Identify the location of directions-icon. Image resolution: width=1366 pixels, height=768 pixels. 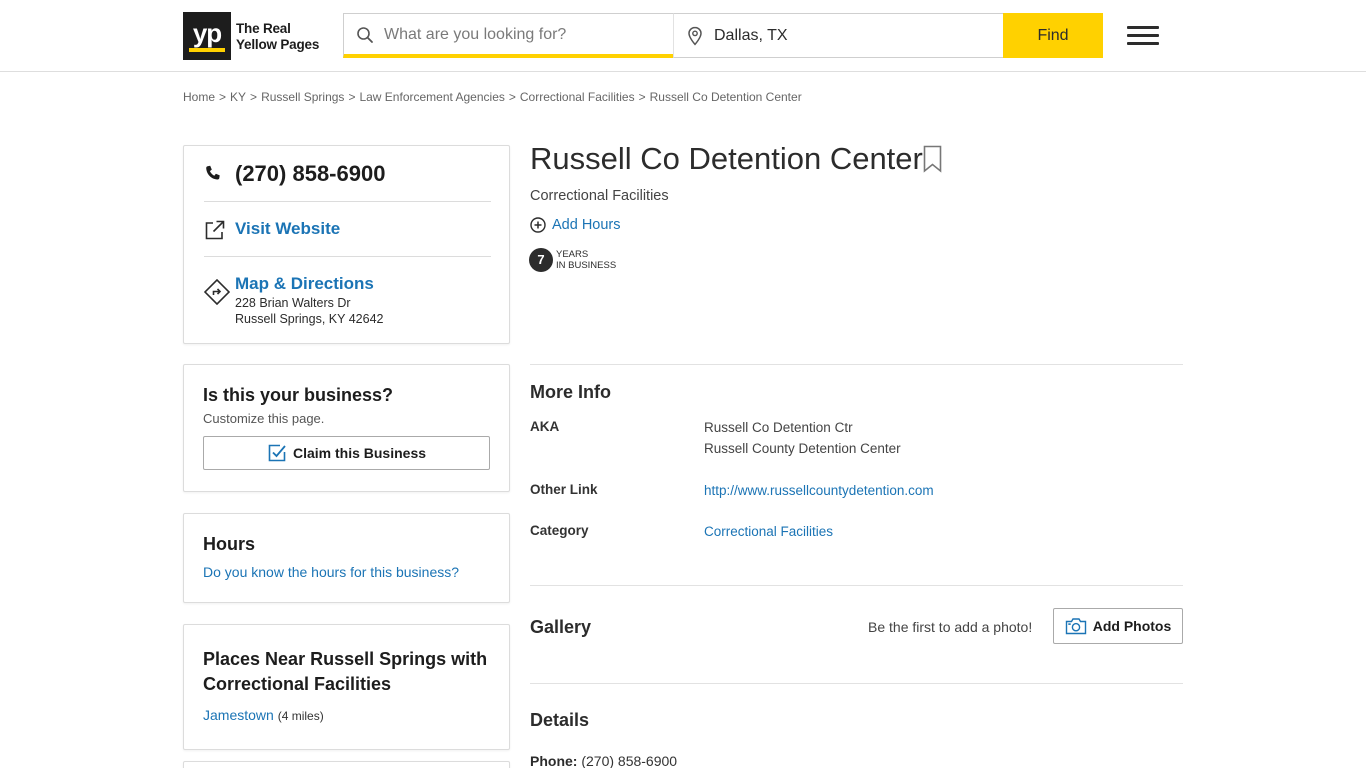
(217, 292).